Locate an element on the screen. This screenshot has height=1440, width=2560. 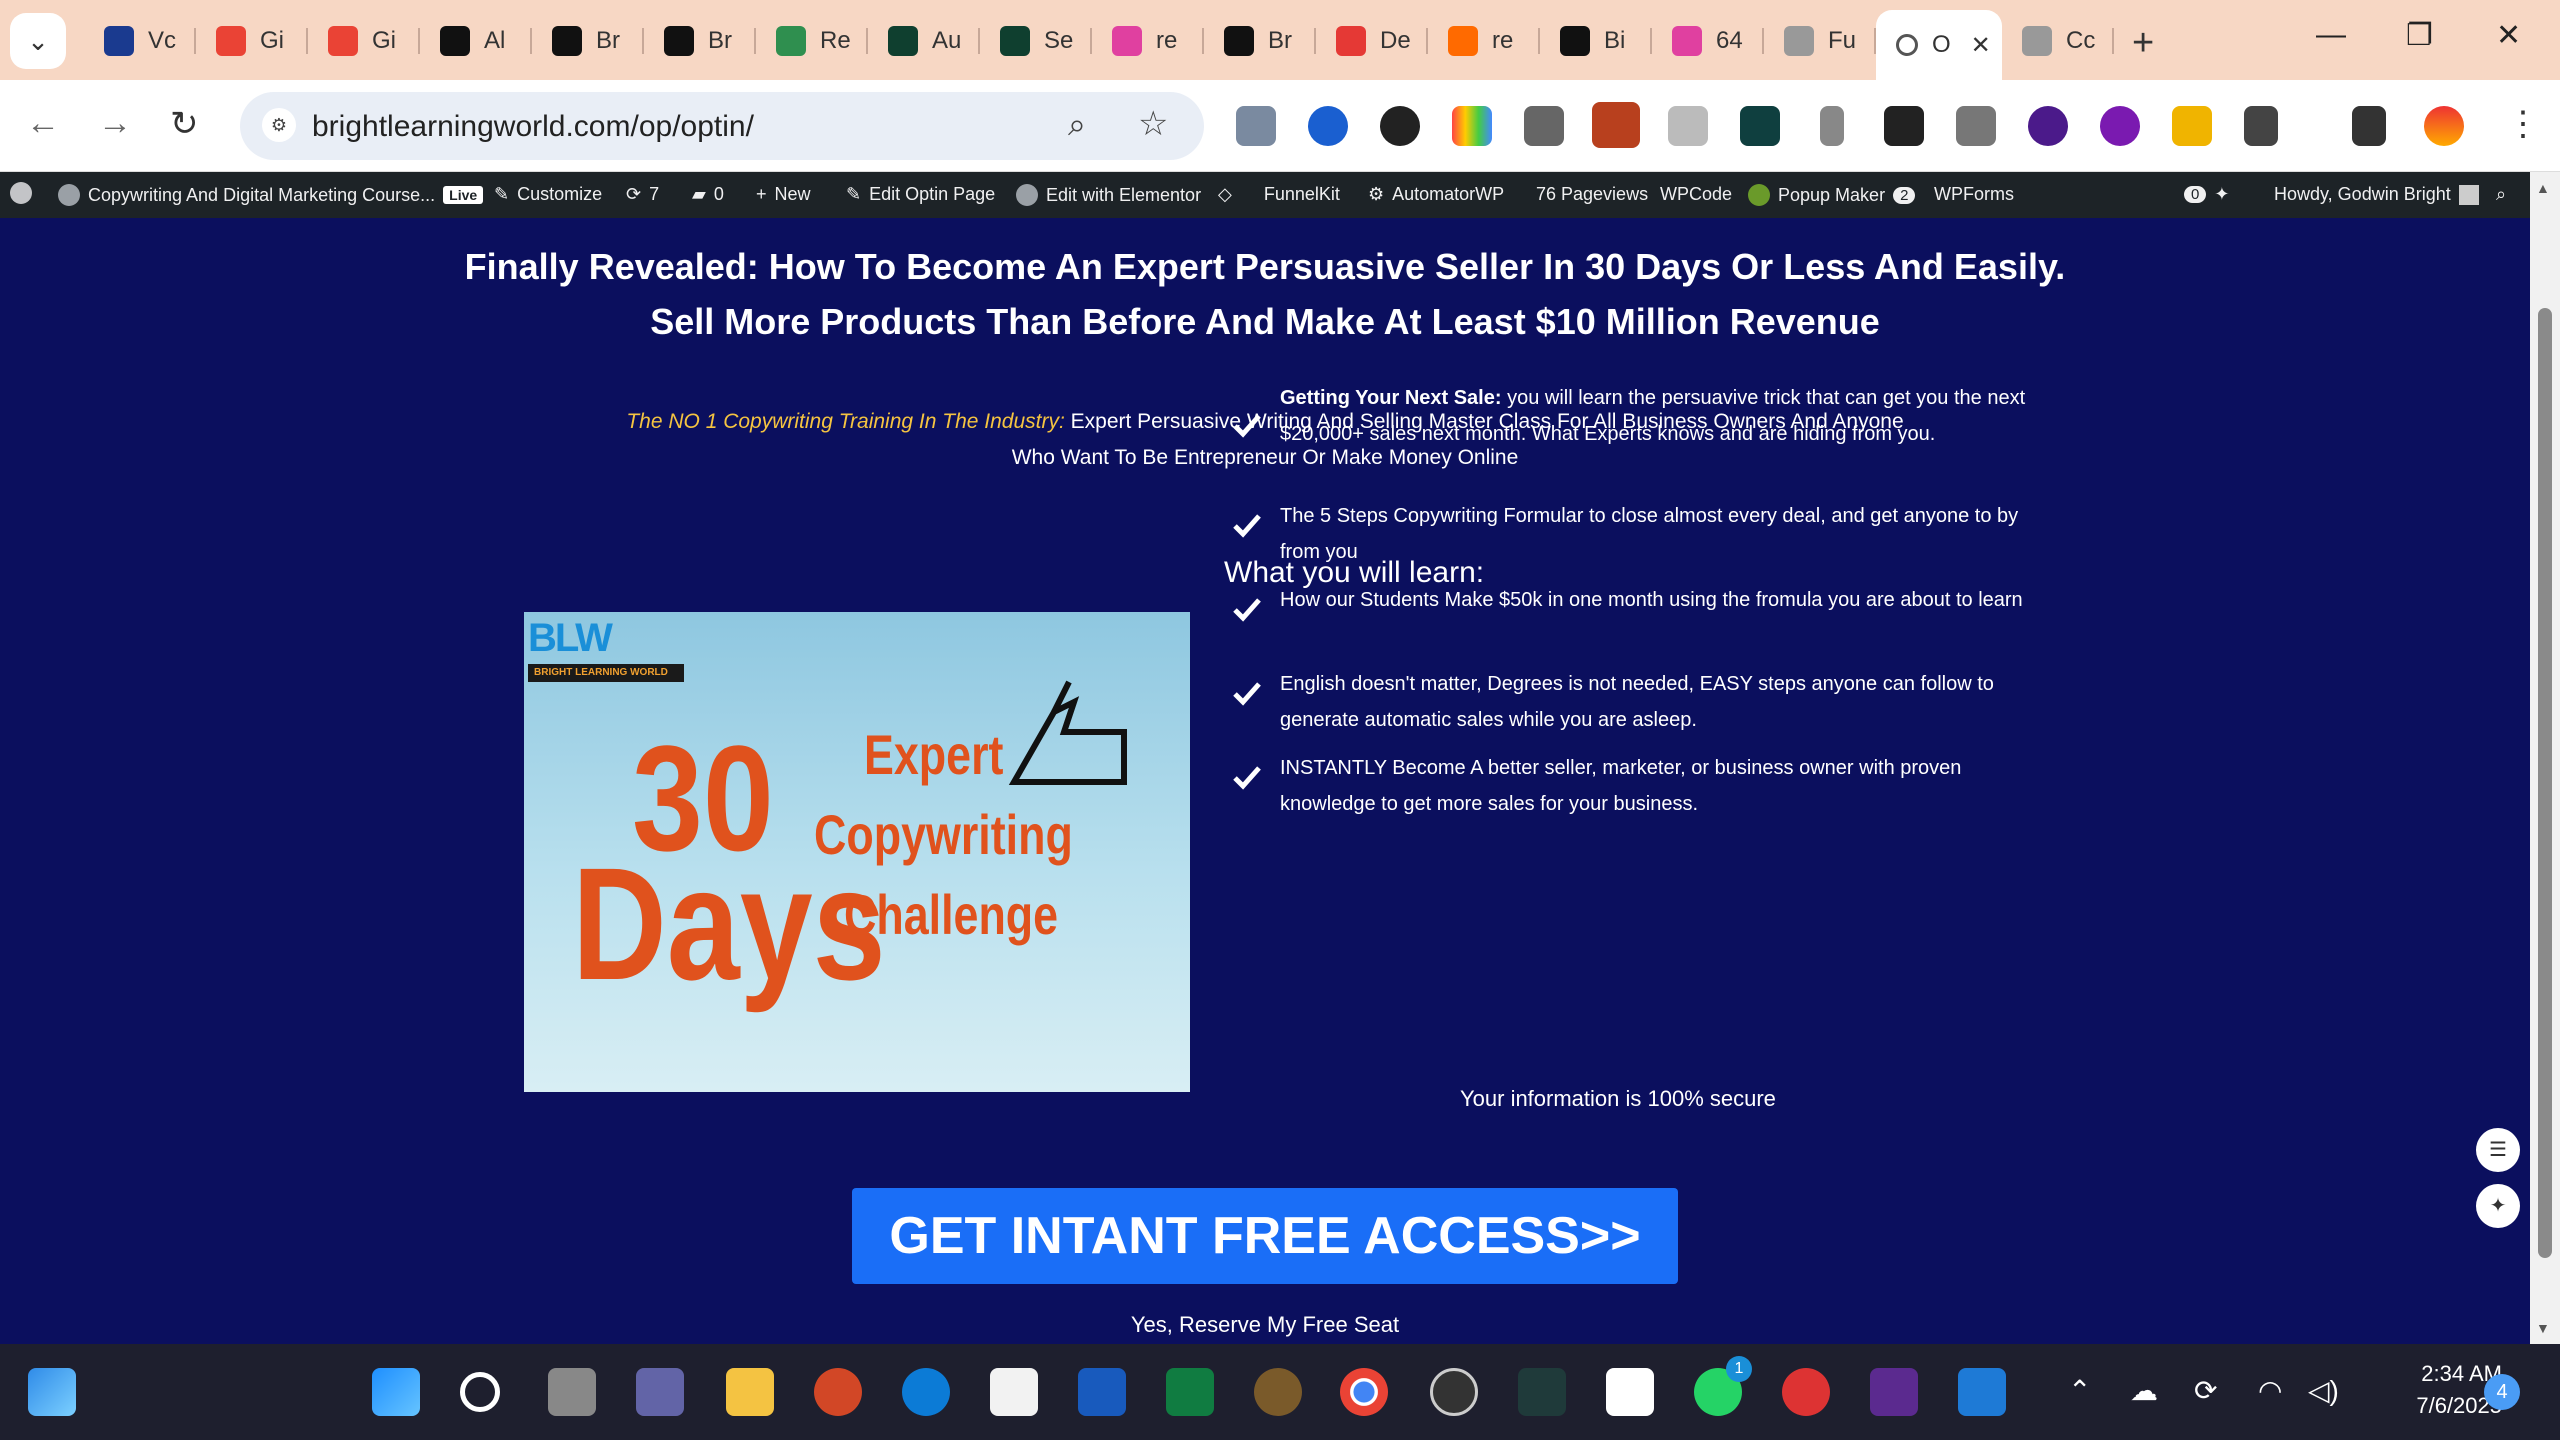
address-bar: ⚙ brightlearningworld.com/op/optin/ ⌕ ☆ is located at coordinates (722, 126).